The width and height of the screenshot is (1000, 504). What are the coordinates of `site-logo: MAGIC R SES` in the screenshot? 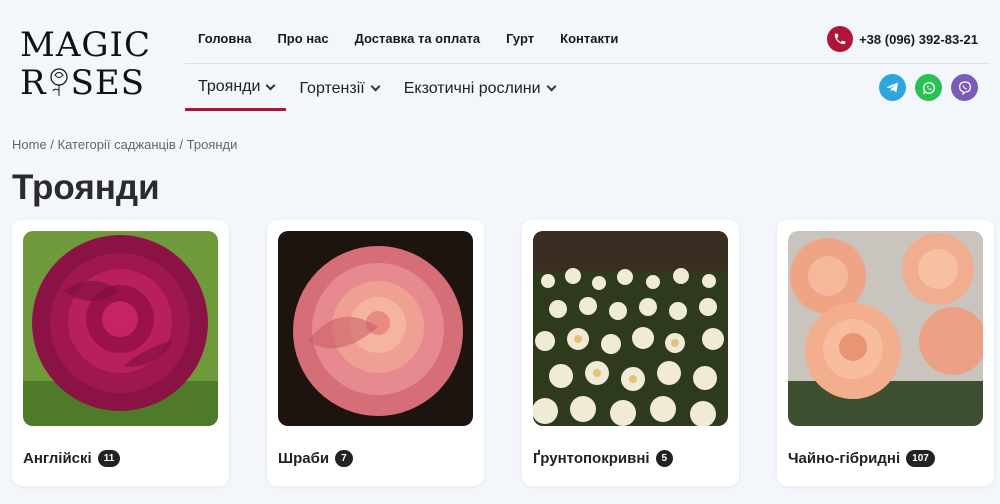 It's located at (85, 68).